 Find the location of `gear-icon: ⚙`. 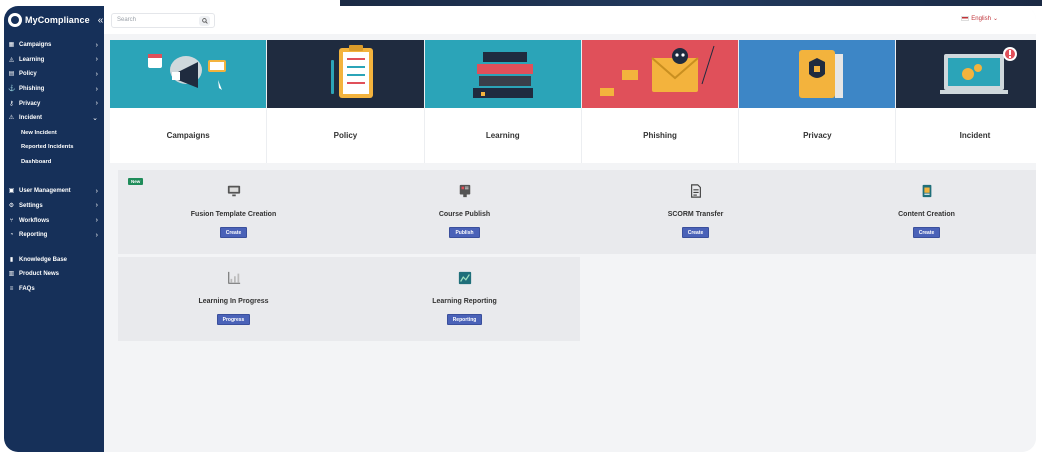

gear-icon: ⚙ is located at coordinates (11, 205).